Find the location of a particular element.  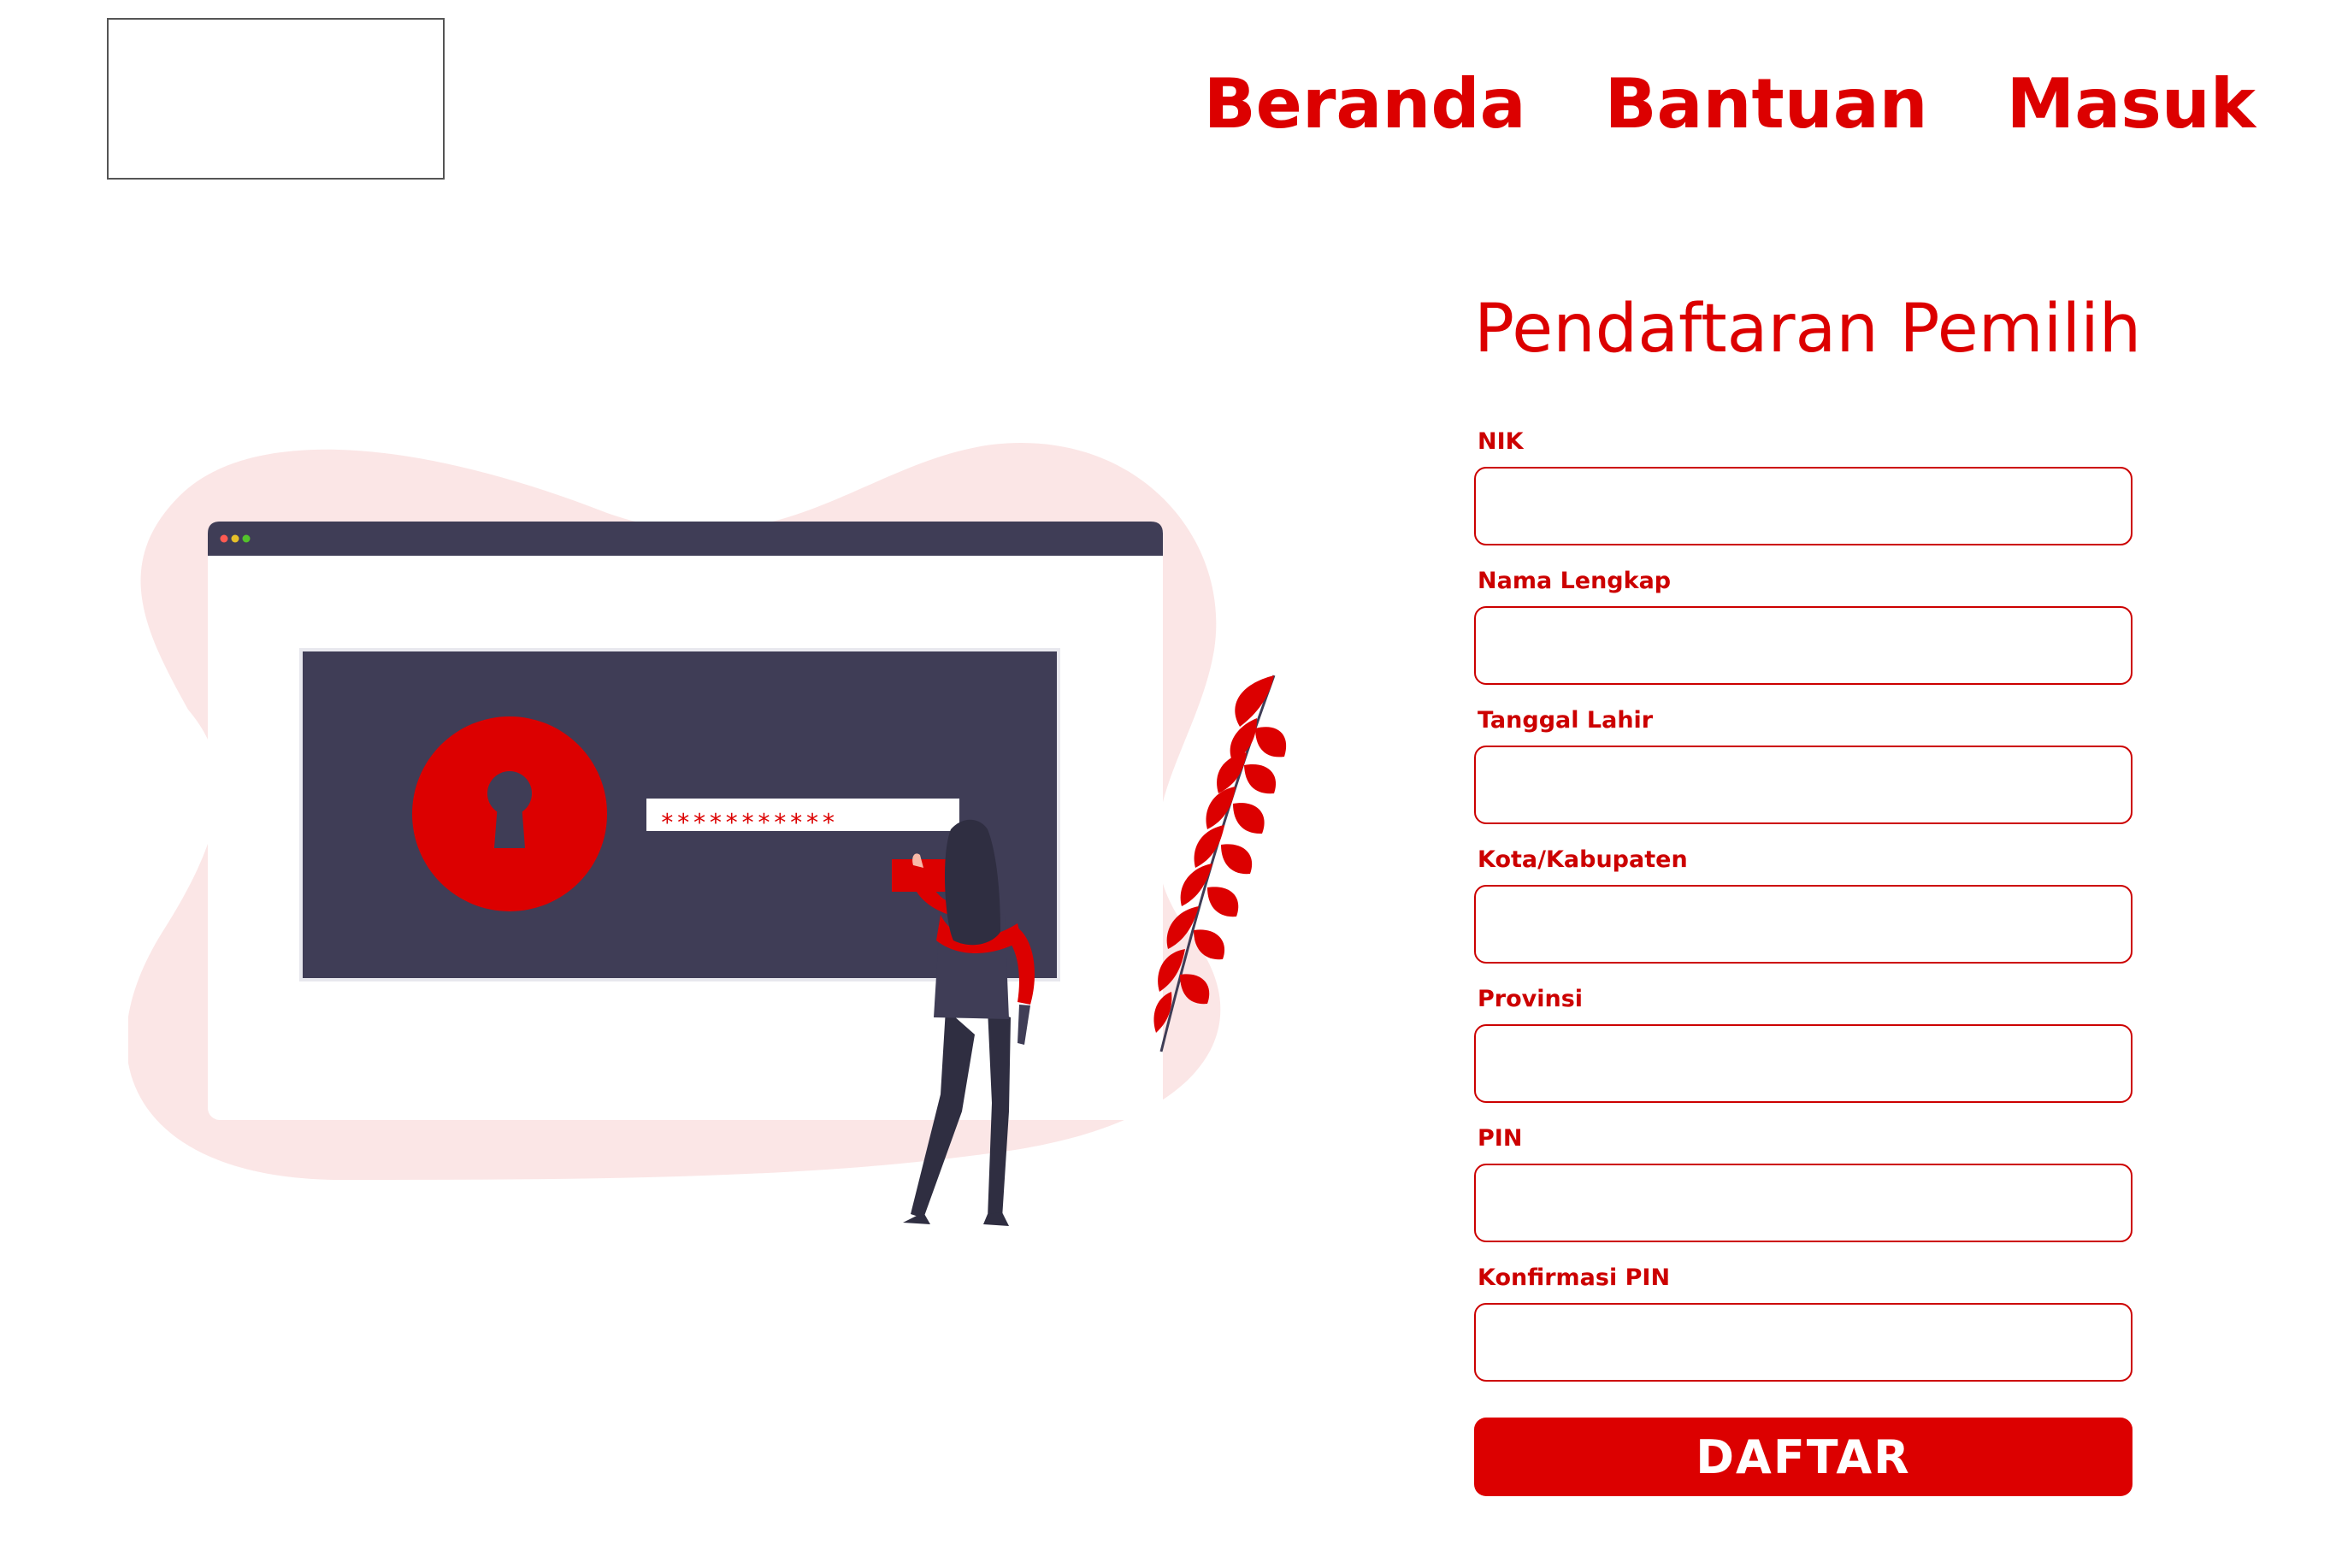

kota-kabupaten-field: Kota/Kabupaten is located at coordinates (1803, 905).